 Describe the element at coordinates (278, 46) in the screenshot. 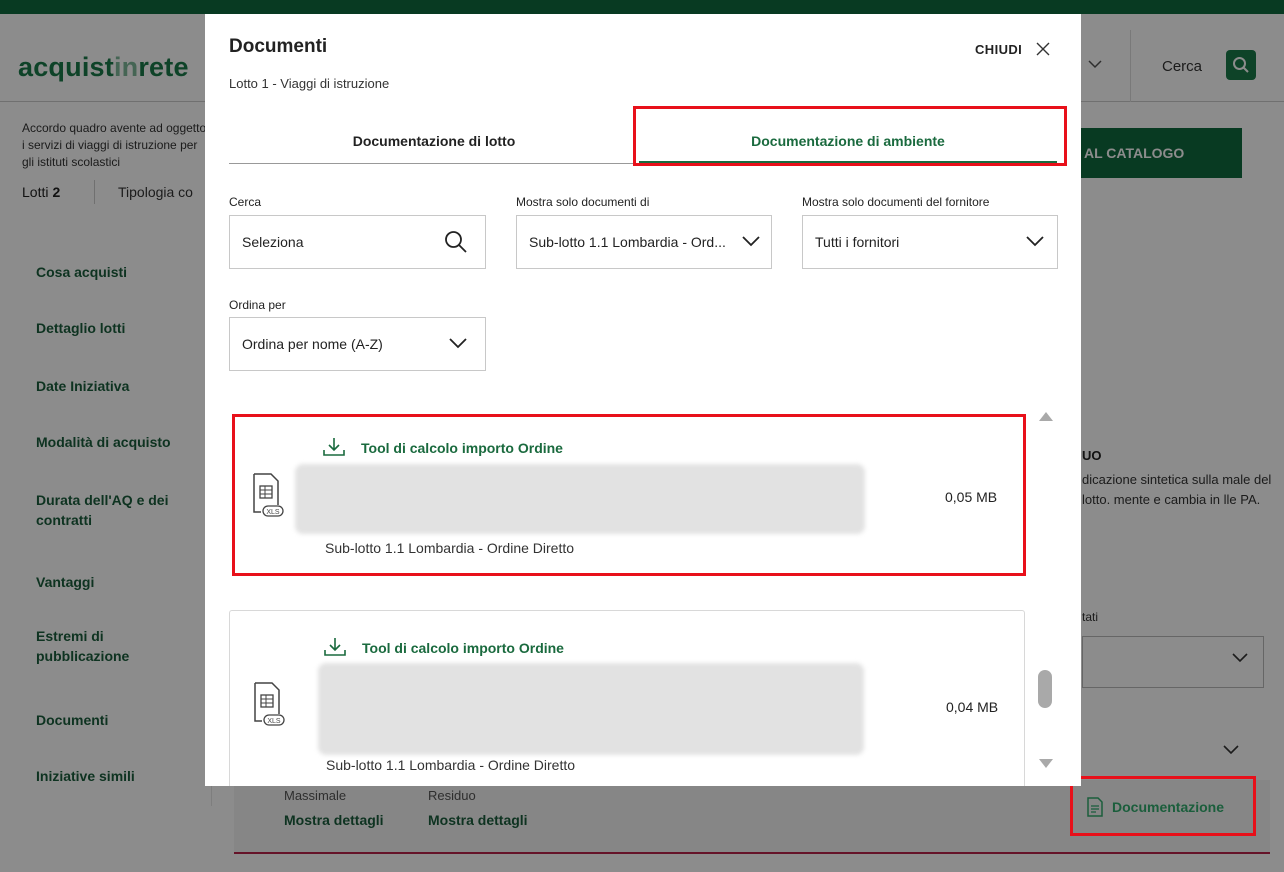

I see `modal-title: Documenti` at that location.